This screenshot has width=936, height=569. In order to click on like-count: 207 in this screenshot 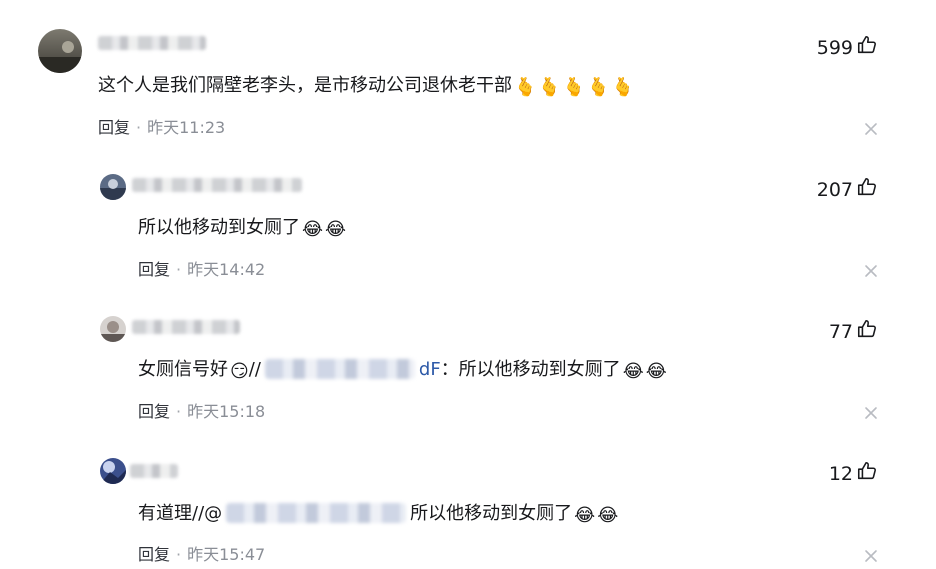, I will do `click(834, 190)`.